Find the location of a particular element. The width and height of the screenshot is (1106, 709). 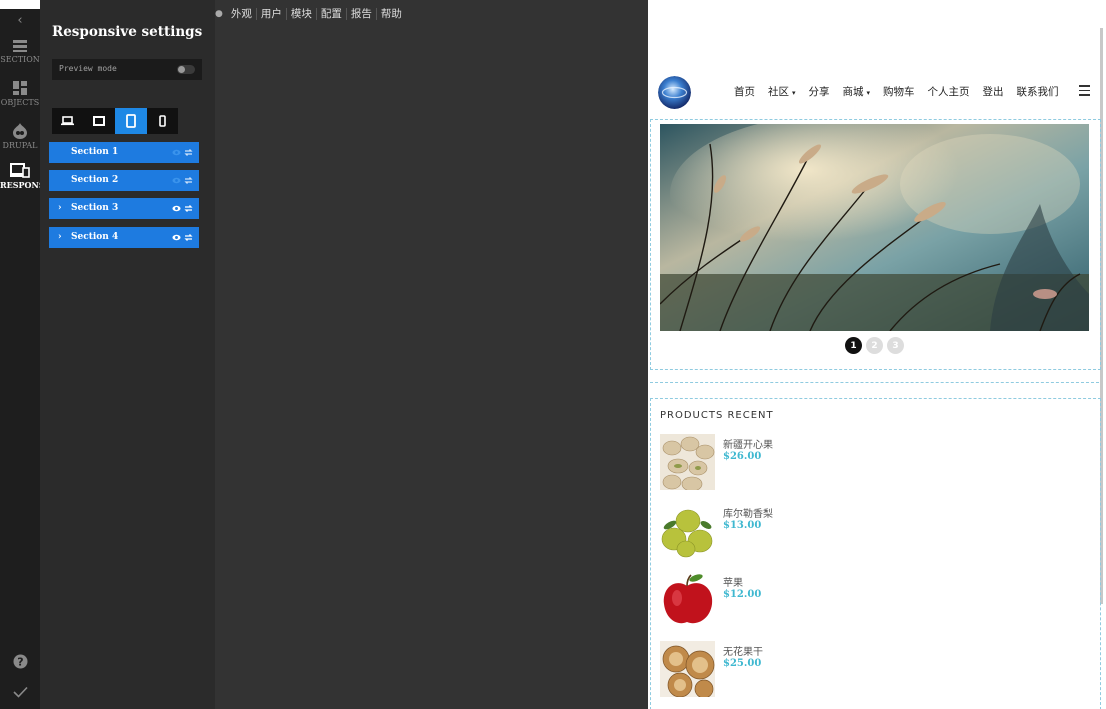

product-item: 新疆开心果 $26.00 is located at coordinates (810, 462).